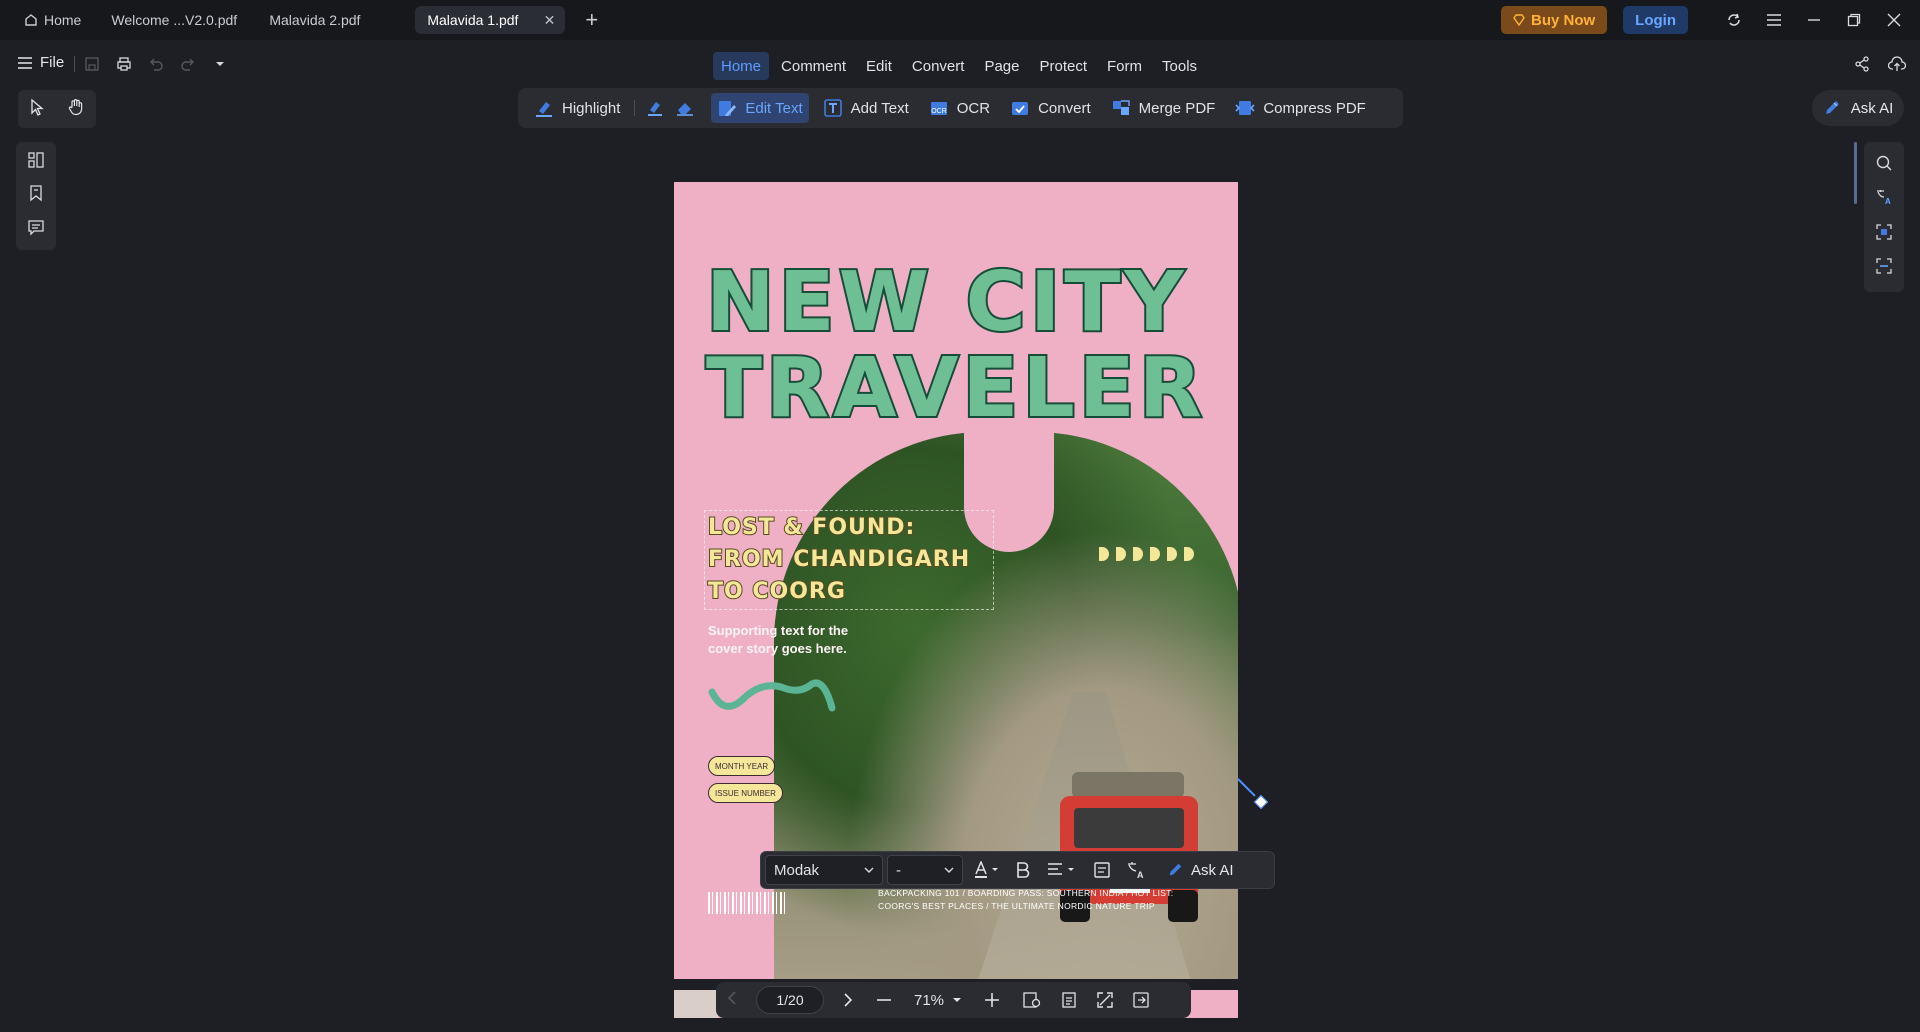  What do you see at coordinates (1774, 20) in the screenshot?
I see `menu-icon` at bounding box center [1774, 20].